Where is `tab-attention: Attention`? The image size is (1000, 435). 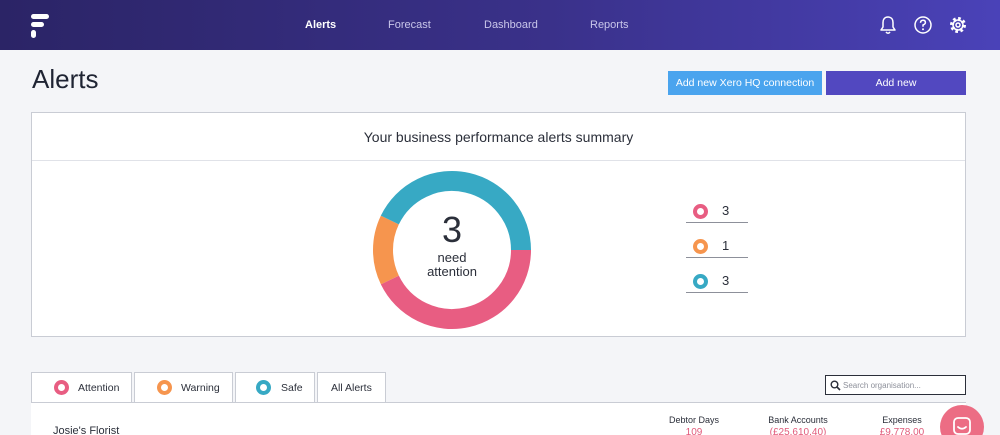
tab-attention: Attention is located at coordinates (81, 388).